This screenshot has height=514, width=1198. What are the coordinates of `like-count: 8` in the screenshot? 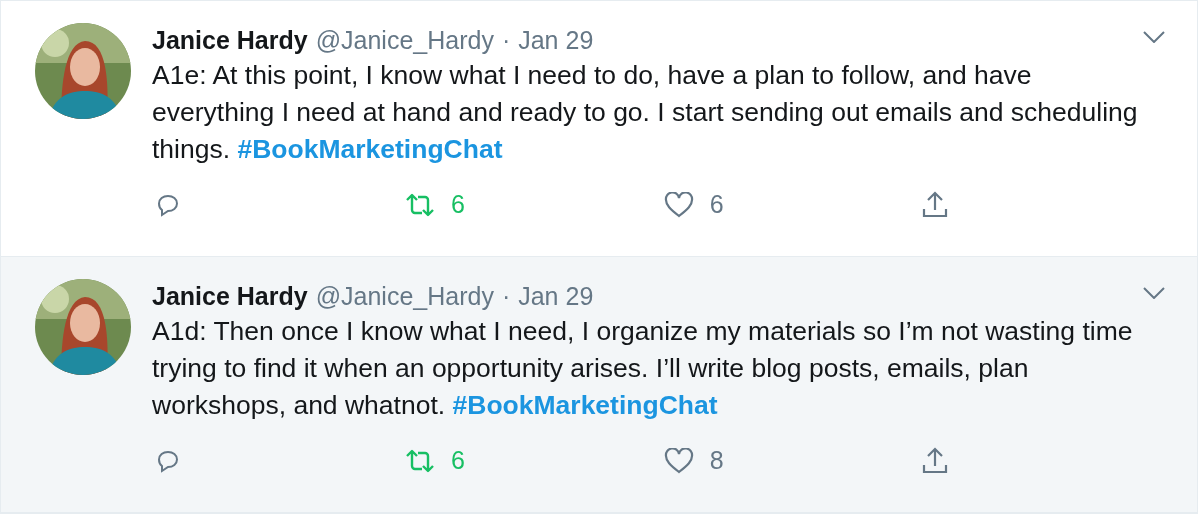 It's located at (716, 460).